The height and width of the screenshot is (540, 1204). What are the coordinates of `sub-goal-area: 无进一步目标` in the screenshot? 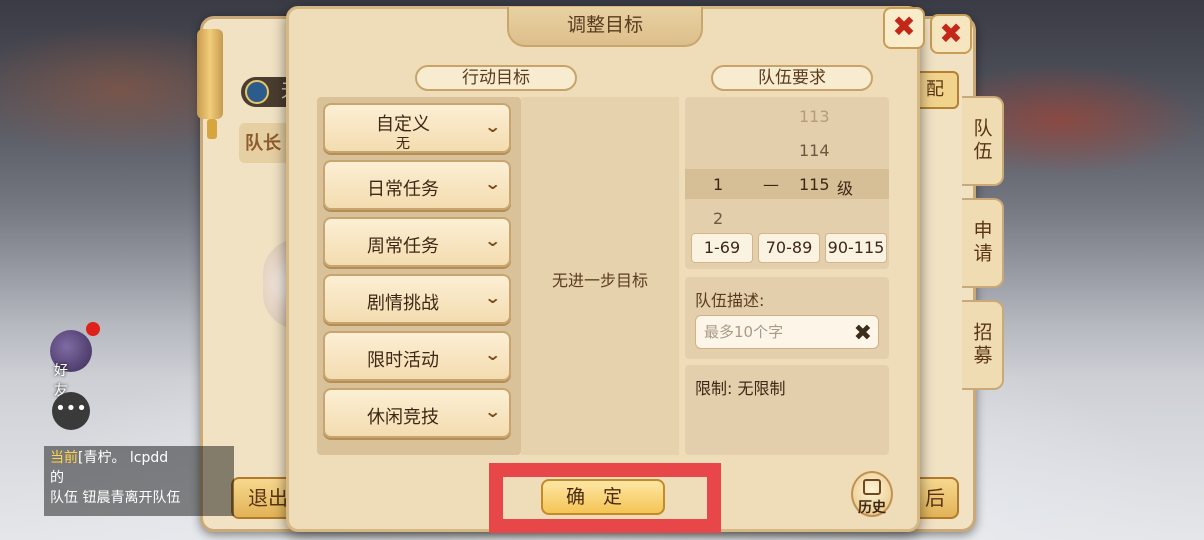 It's located at (600, 276).